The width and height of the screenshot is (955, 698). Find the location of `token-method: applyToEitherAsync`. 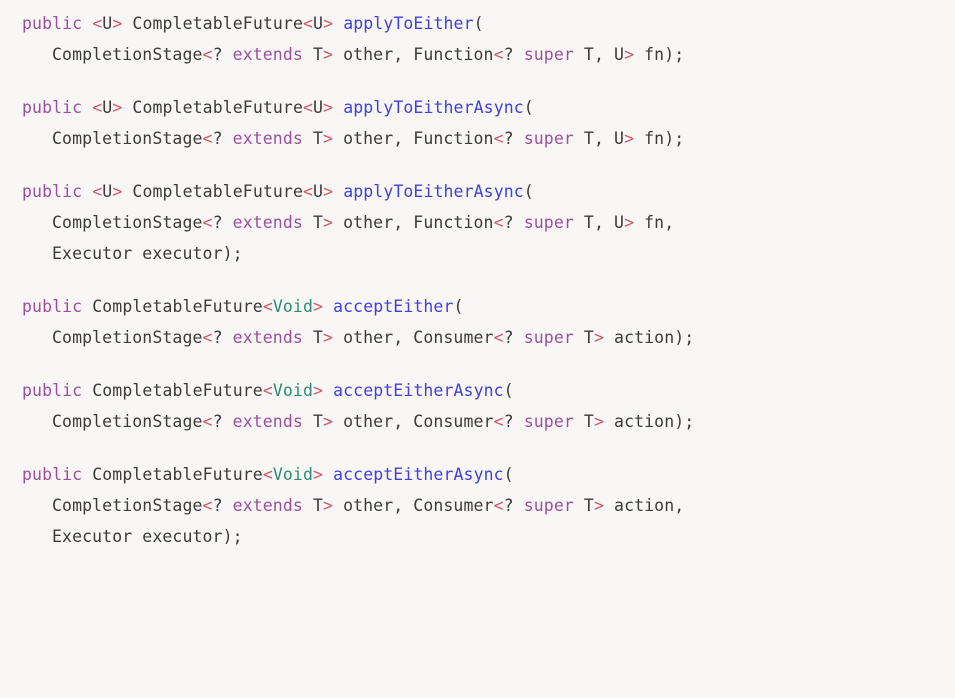

token-method: applyToEitherAsync is located at coordinates (433, 107).